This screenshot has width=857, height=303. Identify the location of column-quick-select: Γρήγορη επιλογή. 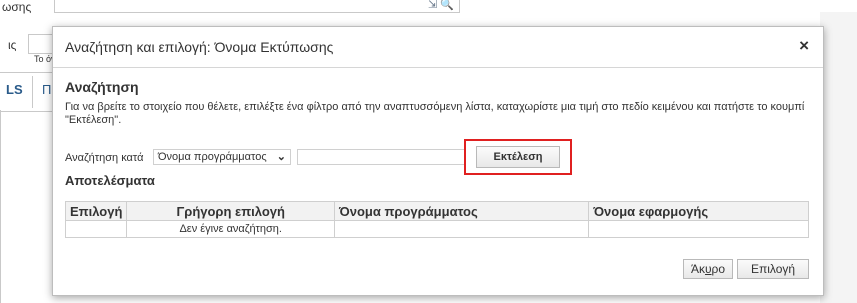
(231, 211).